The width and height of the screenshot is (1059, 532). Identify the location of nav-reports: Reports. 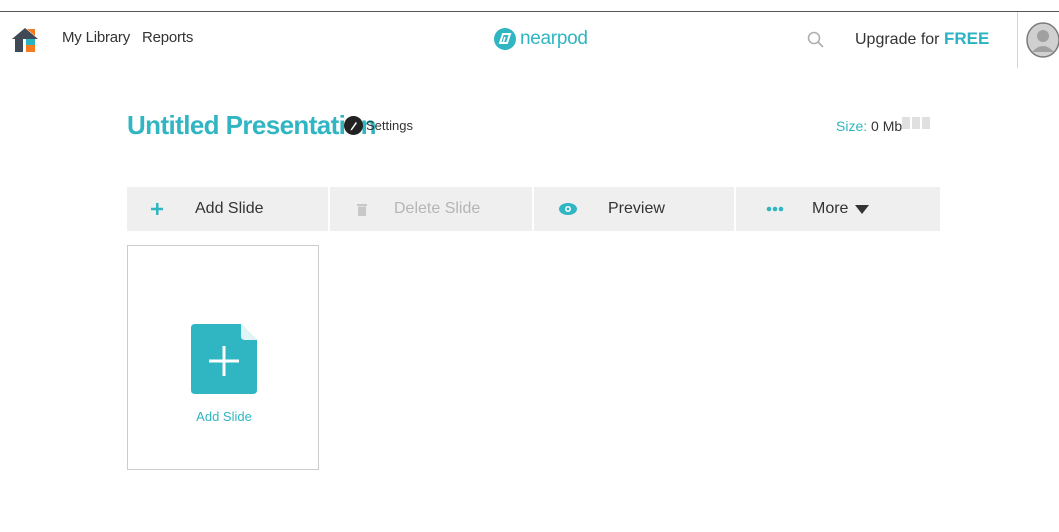
(167, 37).